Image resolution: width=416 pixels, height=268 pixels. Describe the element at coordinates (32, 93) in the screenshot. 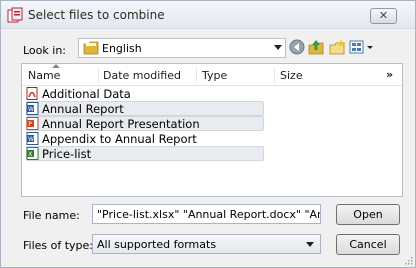

I see `pdf-icon` at that location.